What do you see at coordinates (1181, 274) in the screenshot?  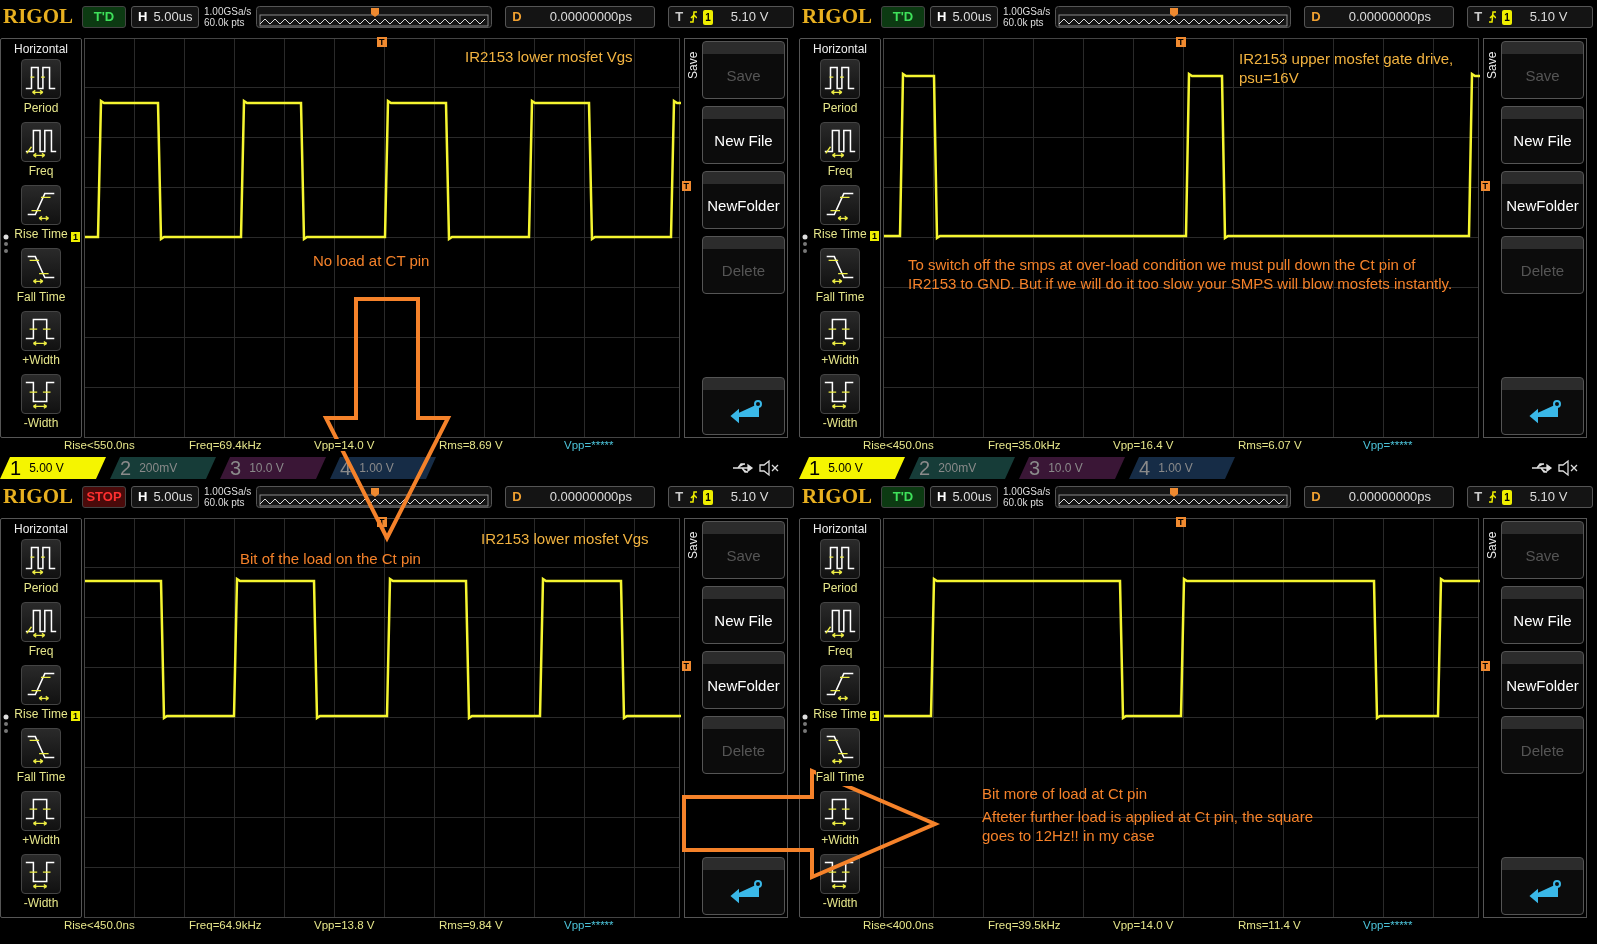 I see `annotation-text: To switch off the smps at over-load condition we must pull down the Ct pin of IR2153 to GND. But if we will do it too slow your SMPS will blow mosfets instantly.` at bounding box center [1181, 274].